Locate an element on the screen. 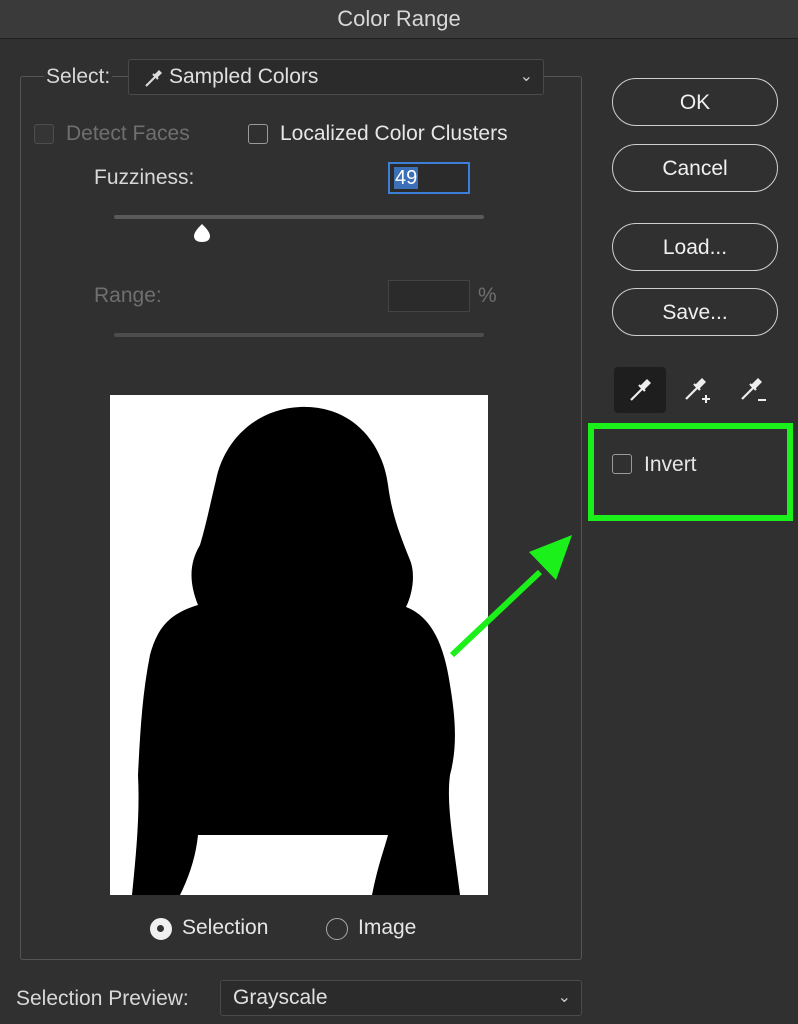  selection-preview-value: Grayscale is located at coordinates (280, 997).